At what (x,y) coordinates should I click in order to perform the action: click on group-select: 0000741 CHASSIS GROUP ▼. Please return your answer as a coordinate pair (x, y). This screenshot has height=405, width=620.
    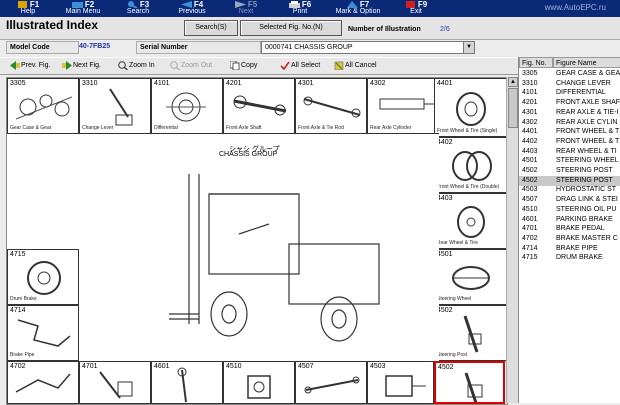
    Looking at the image, I should click on (368, 47).